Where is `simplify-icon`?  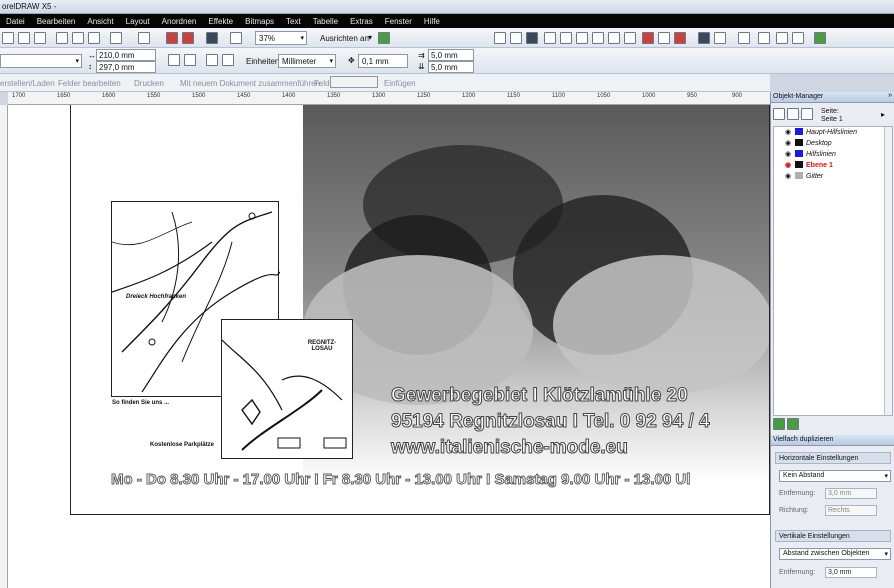 simplify-icon is located at coordinates (566, 38).